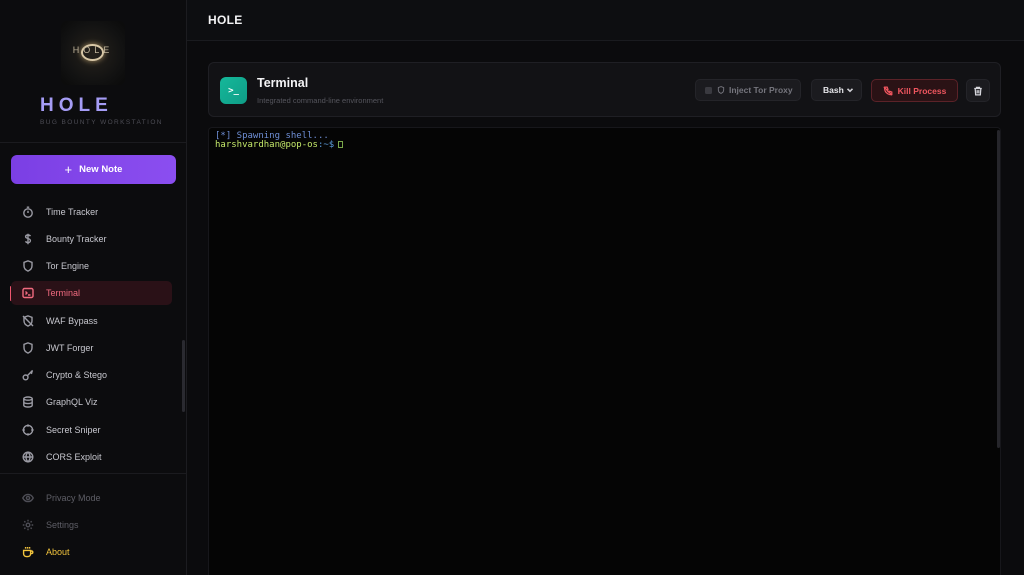 This screenshot has height=575, width=1024. I want to click on sidebar-item-bounty-tracker: Bounty Tracker, so click(91, 239).